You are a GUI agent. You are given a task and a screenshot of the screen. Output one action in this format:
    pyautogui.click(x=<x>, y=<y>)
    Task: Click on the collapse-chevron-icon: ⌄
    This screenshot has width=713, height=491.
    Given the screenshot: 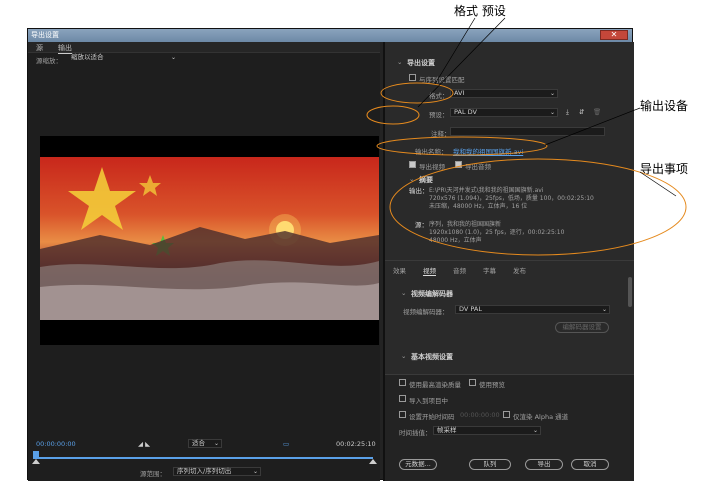 What is the action you would take?
    pyautogui.click(x=399, y=62)
    